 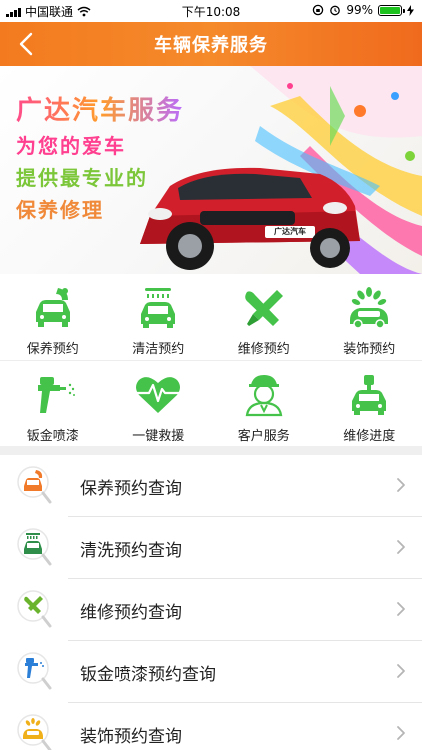 What do you see at coordinates (131, 612) in the screenshot?
I see `list-item-label: 维修预约查询` at bounding box center [131, 612].